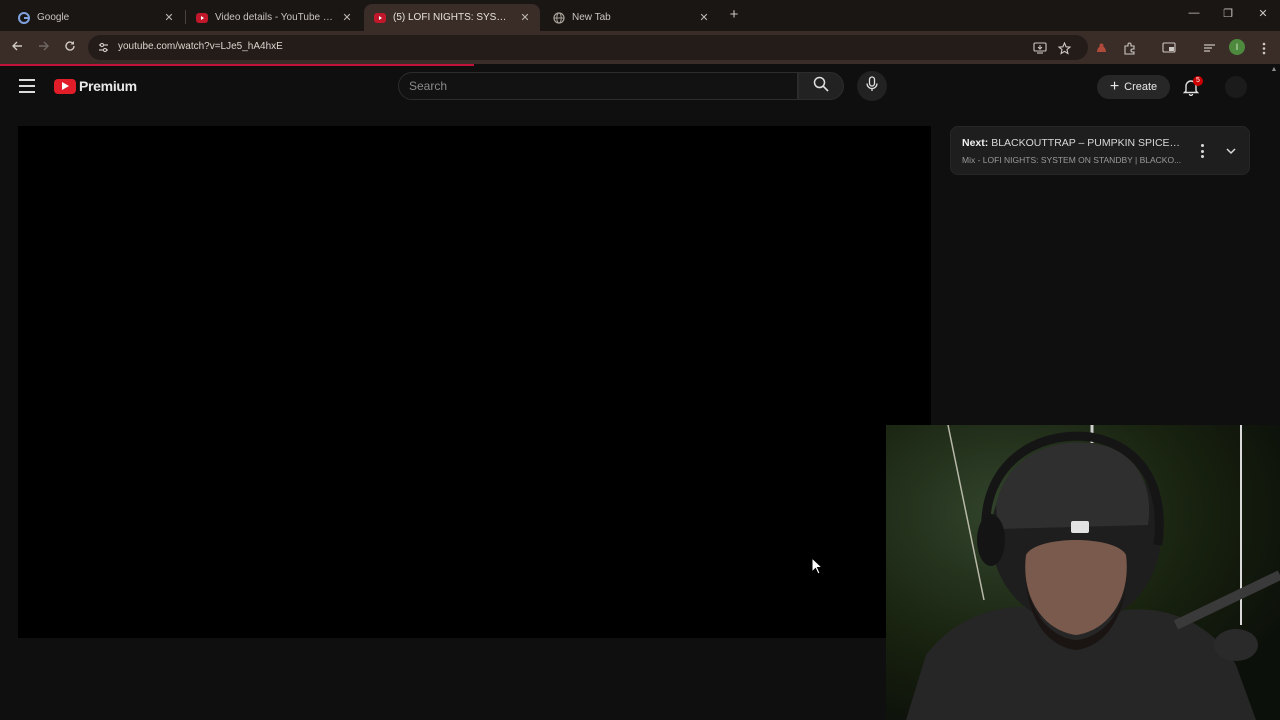 Image resolution: width=1280 pixels, height=720 pixels. I want to click on tab-title: Video details - YouTube Studio, so click(274, 17).